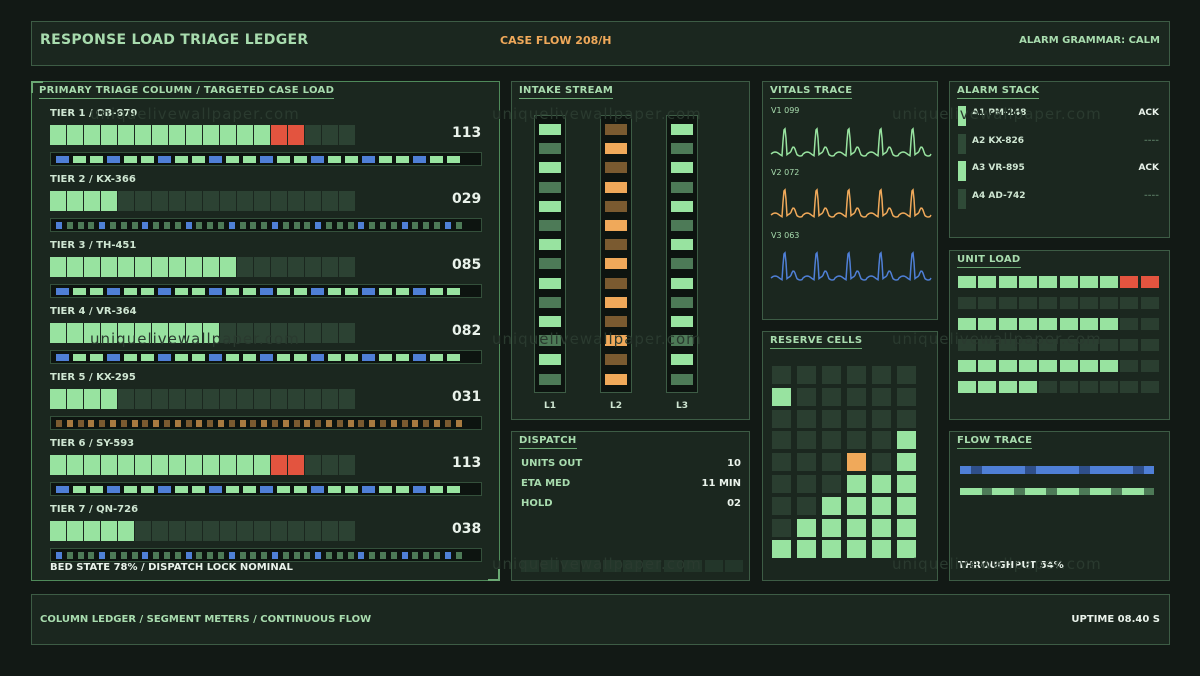 This screenshot has height=676, width=1200. I want to click on corner-bracket, so click(494, 575).